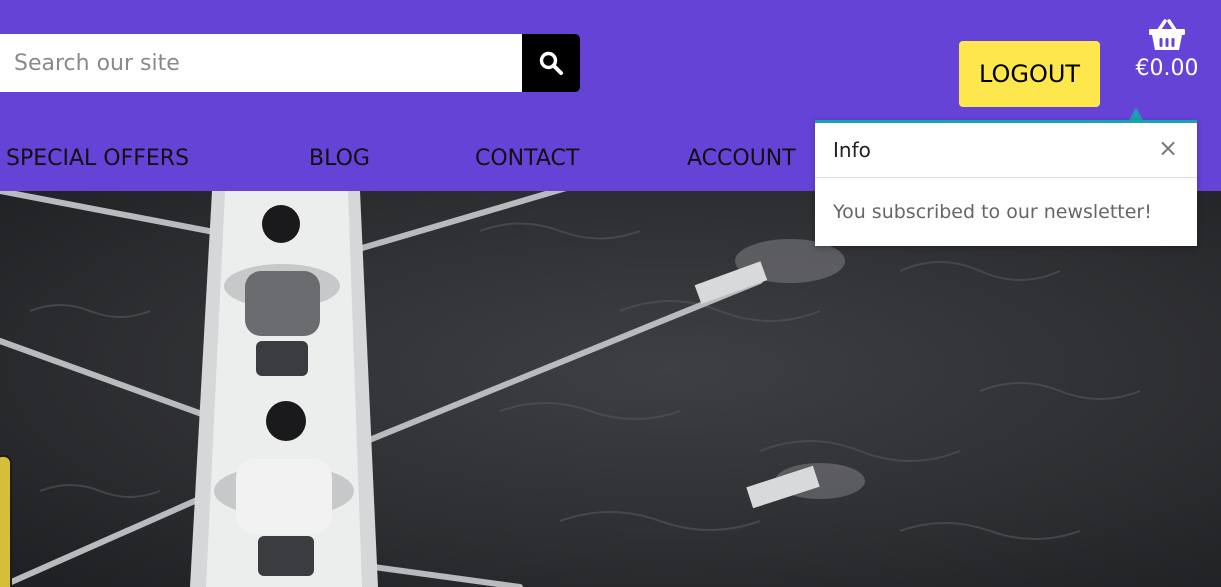  What do you see at coordinates (1168, 148) in the screenshot?
I see `close-icon: ×` at bounding box center [1168, 148].